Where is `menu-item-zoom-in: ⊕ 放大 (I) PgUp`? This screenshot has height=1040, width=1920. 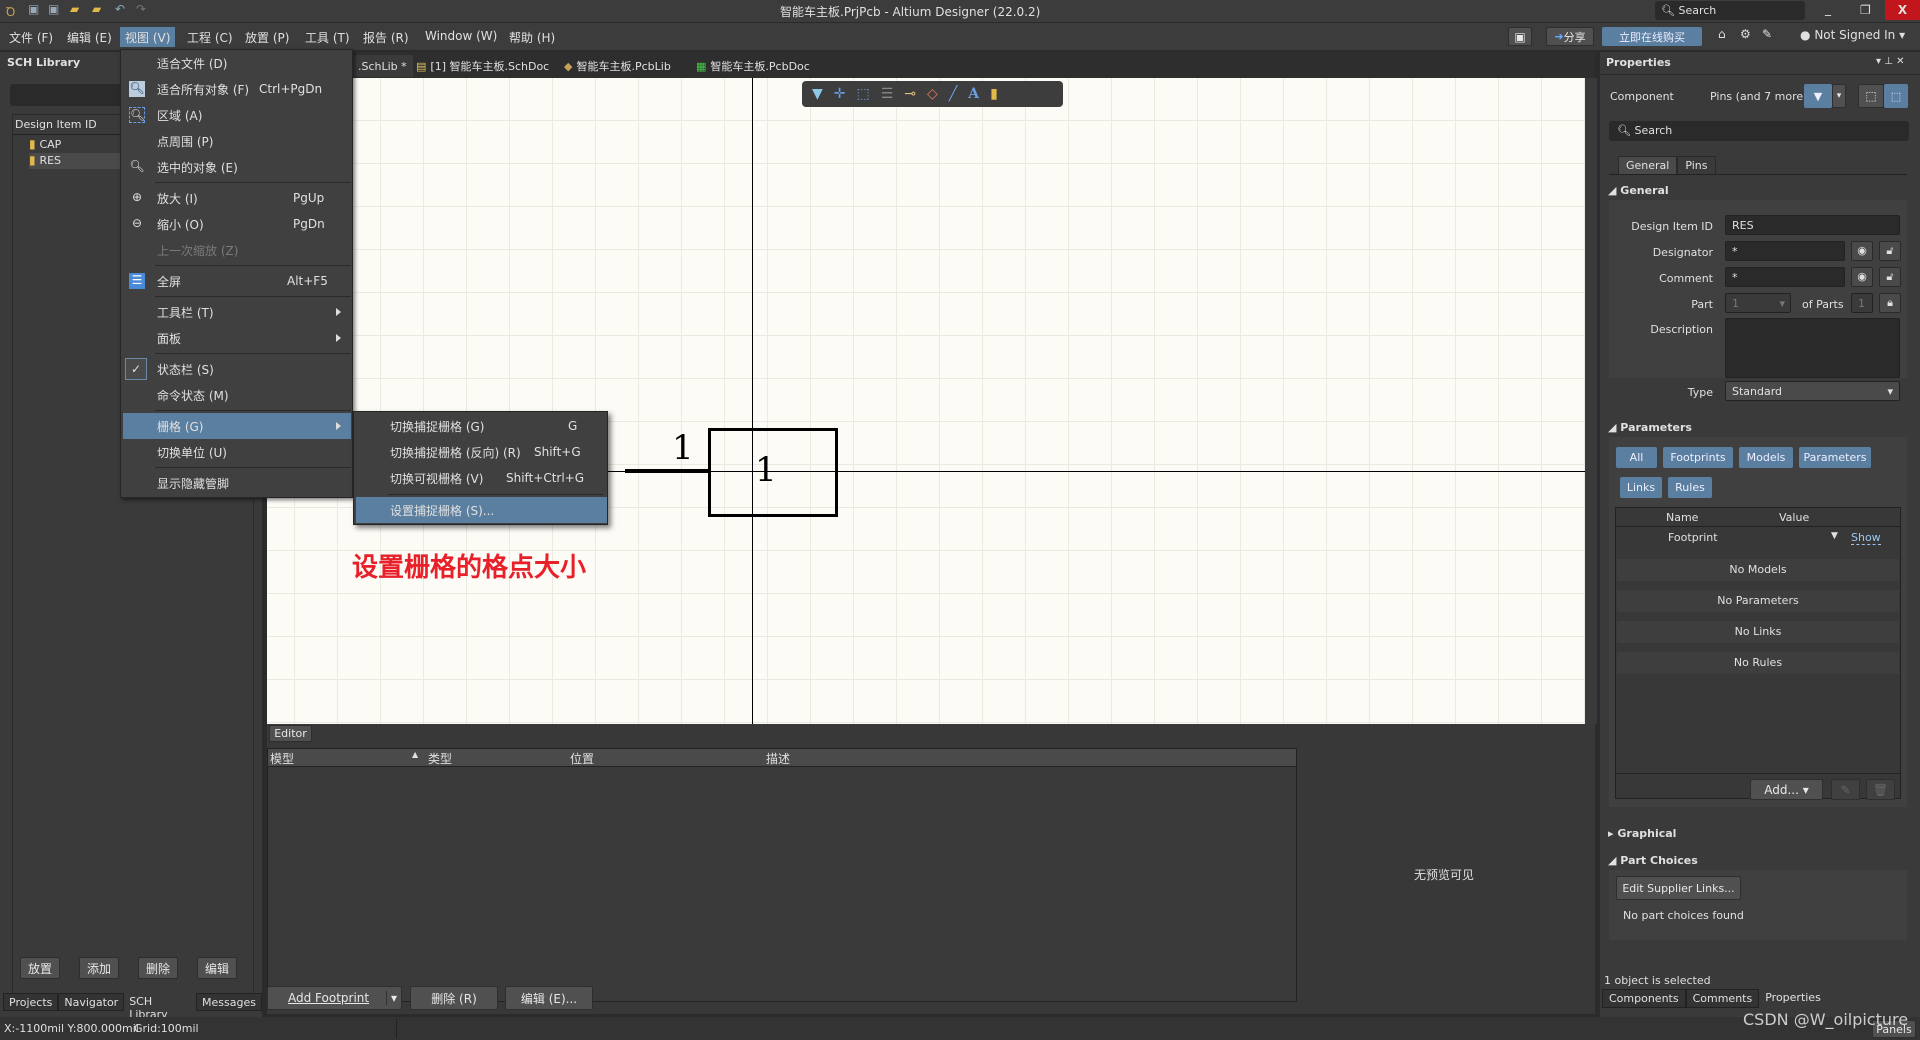
menu-item-zoom-in: ⊕ 放大 (I) PgUp is located at coordinates (237, 198).